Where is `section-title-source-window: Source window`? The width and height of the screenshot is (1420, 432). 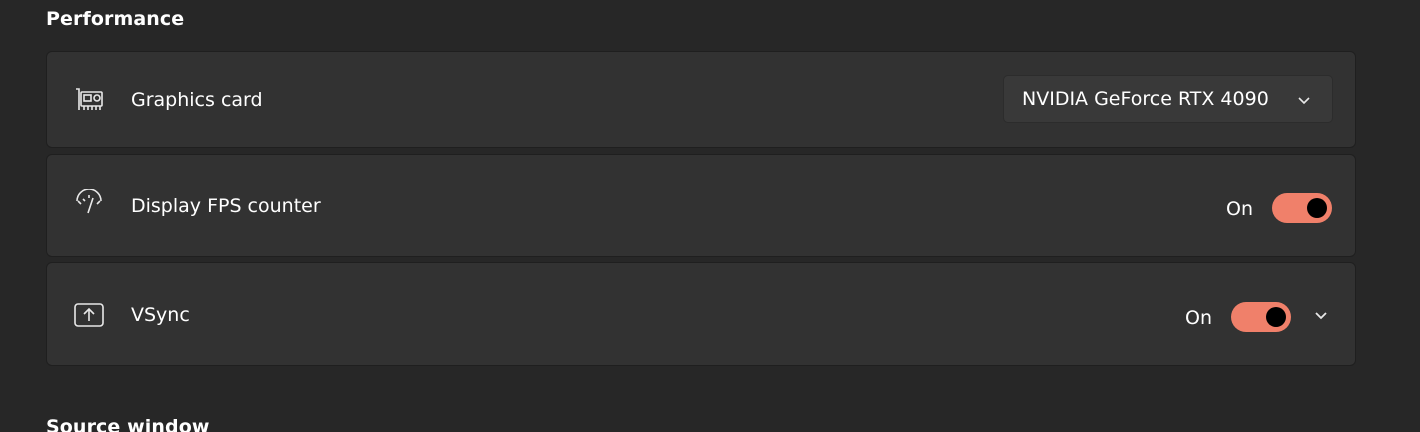 section-title-source-window: Source window is located at coordinates (128, 424).